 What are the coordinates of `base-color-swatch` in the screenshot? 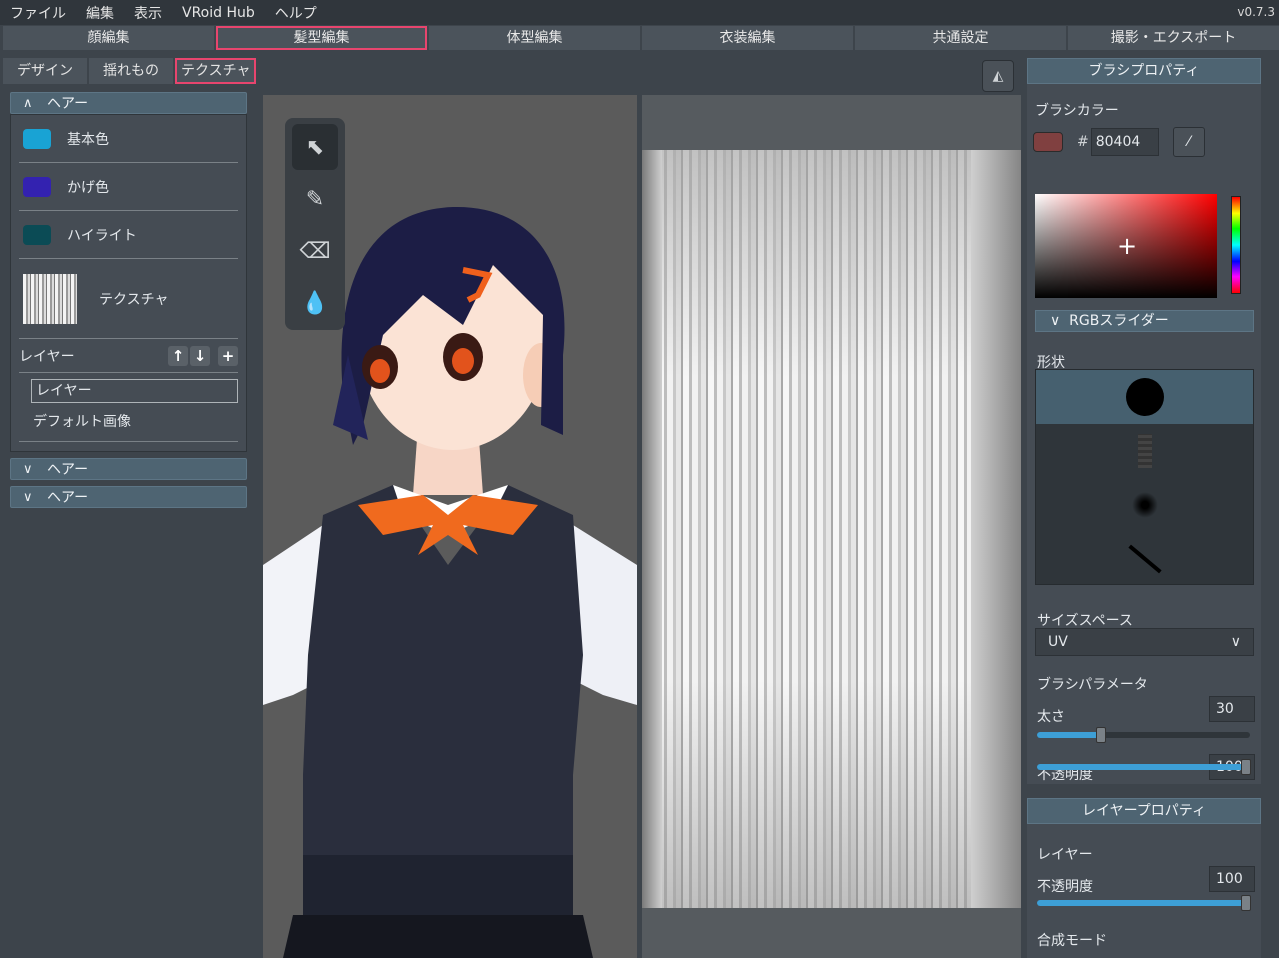 It's located at (37, 138).